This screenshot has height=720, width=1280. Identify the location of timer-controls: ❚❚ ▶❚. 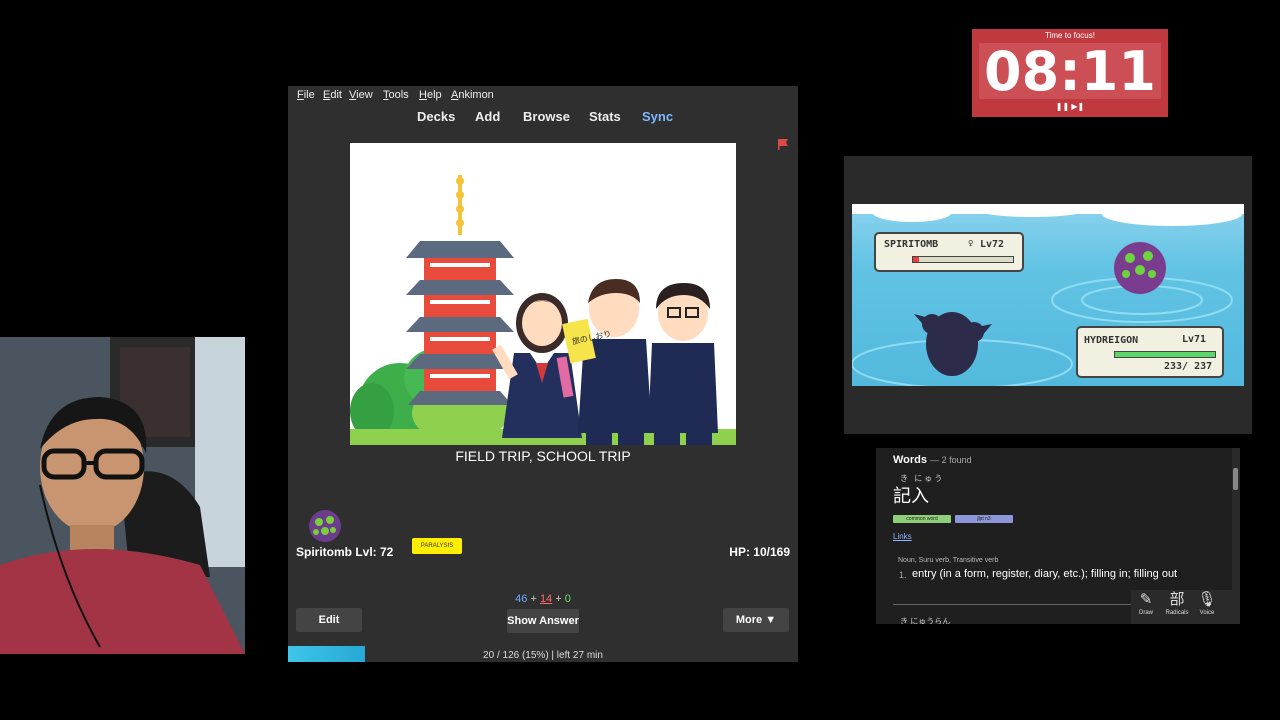
(1070, 106).